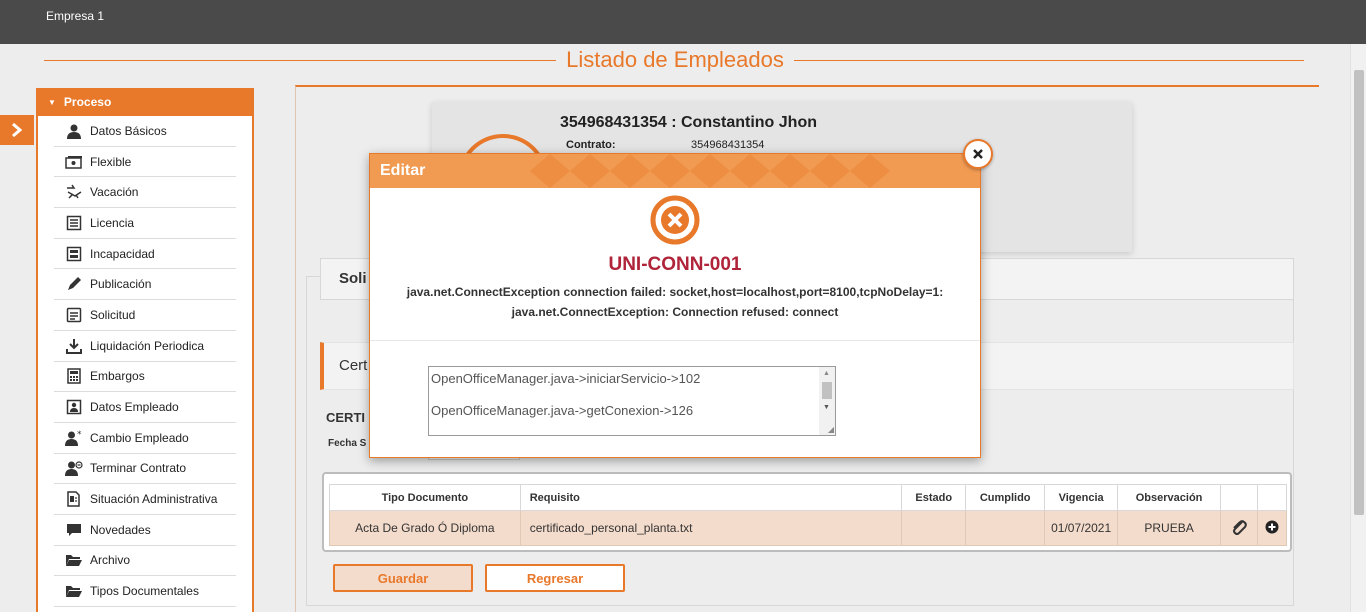 The width and height of the screenshot is (1366, 612). What do you see at coordinates (345, 417) in the screenshot?
I see `certificado-heading: CERTI` at bounding box center [345, 417].